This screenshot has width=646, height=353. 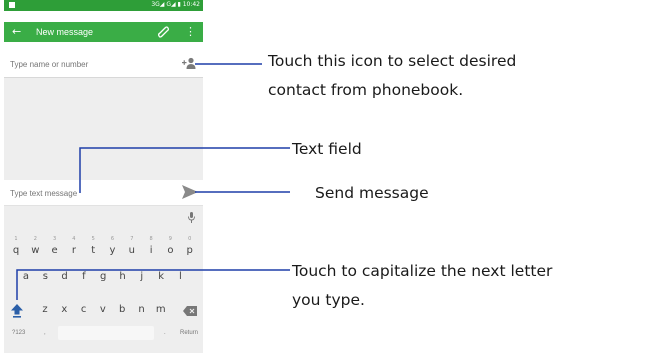 I want to click on contact-annotation-line-1: Touch this icon to select desired, so click(x=392, y=61).